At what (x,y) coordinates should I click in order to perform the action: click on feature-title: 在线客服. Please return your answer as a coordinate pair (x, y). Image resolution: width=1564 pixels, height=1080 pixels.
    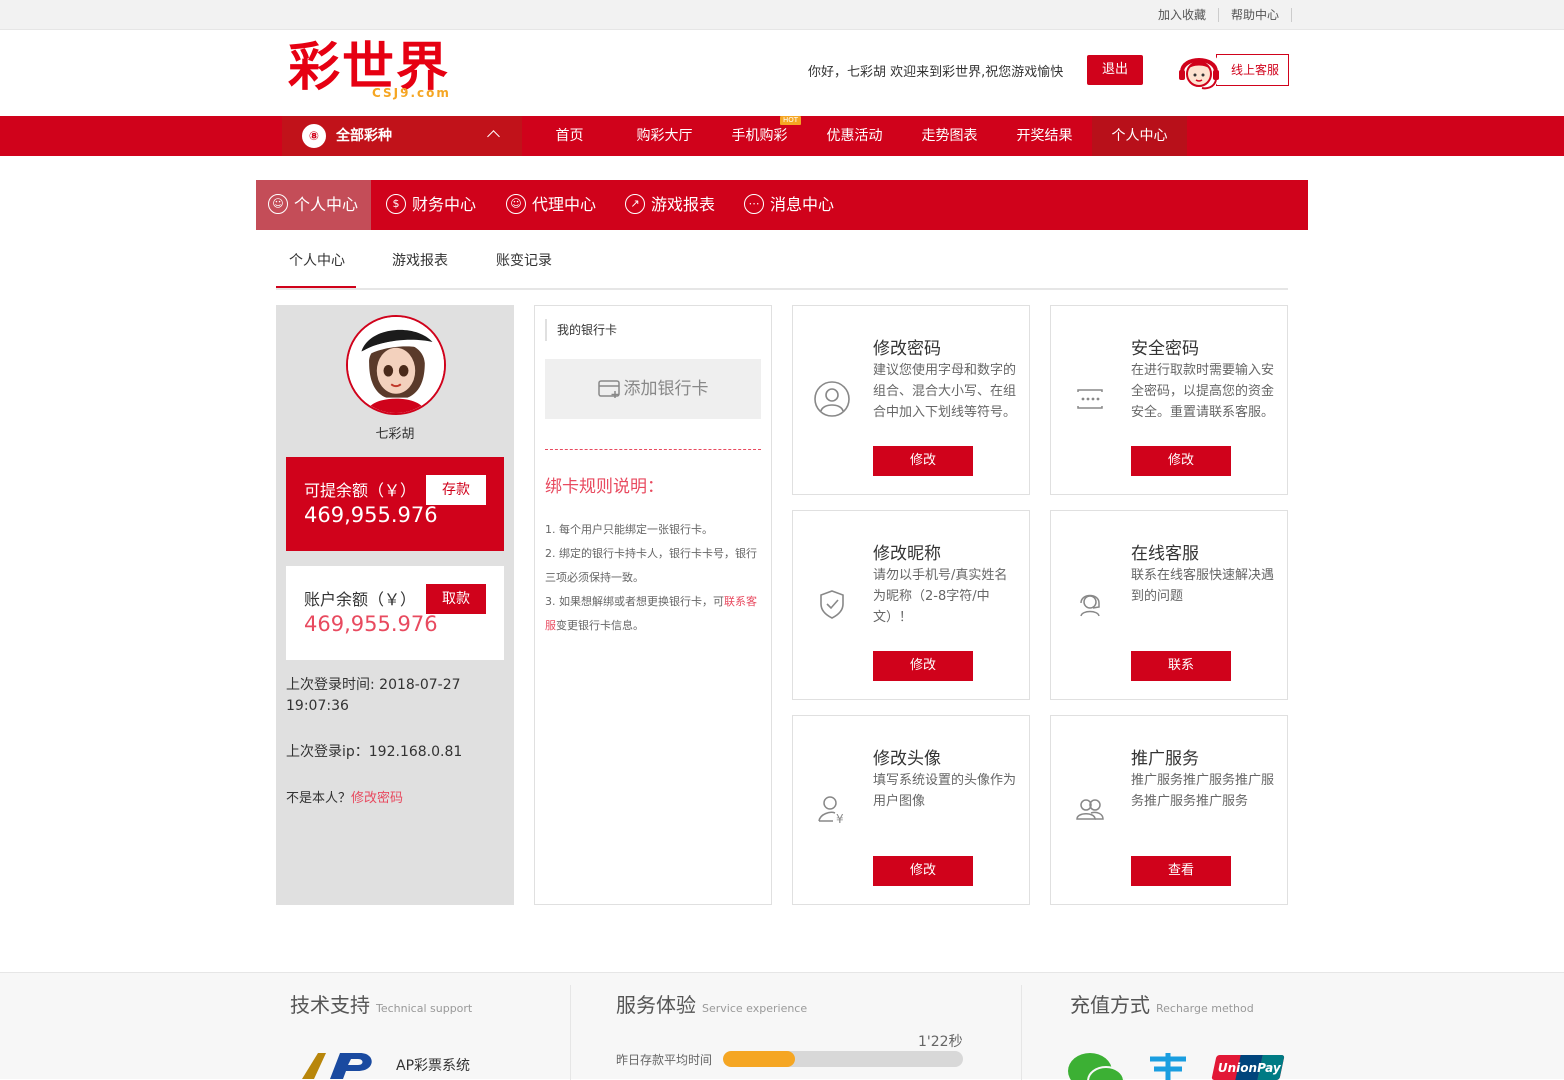
    Looking at the image, I should click on (1165, 554).